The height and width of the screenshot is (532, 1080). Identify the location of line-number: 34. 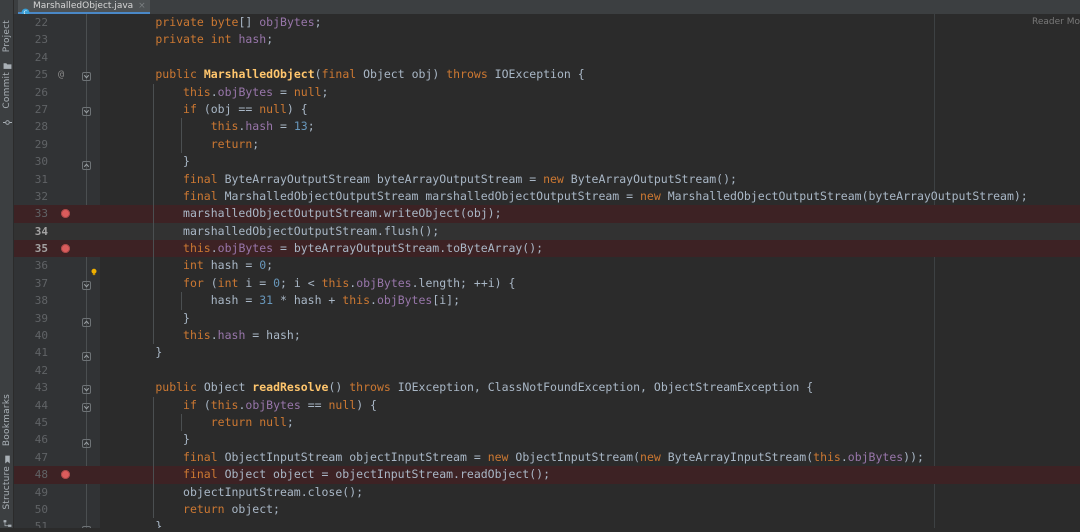
(31, 231).